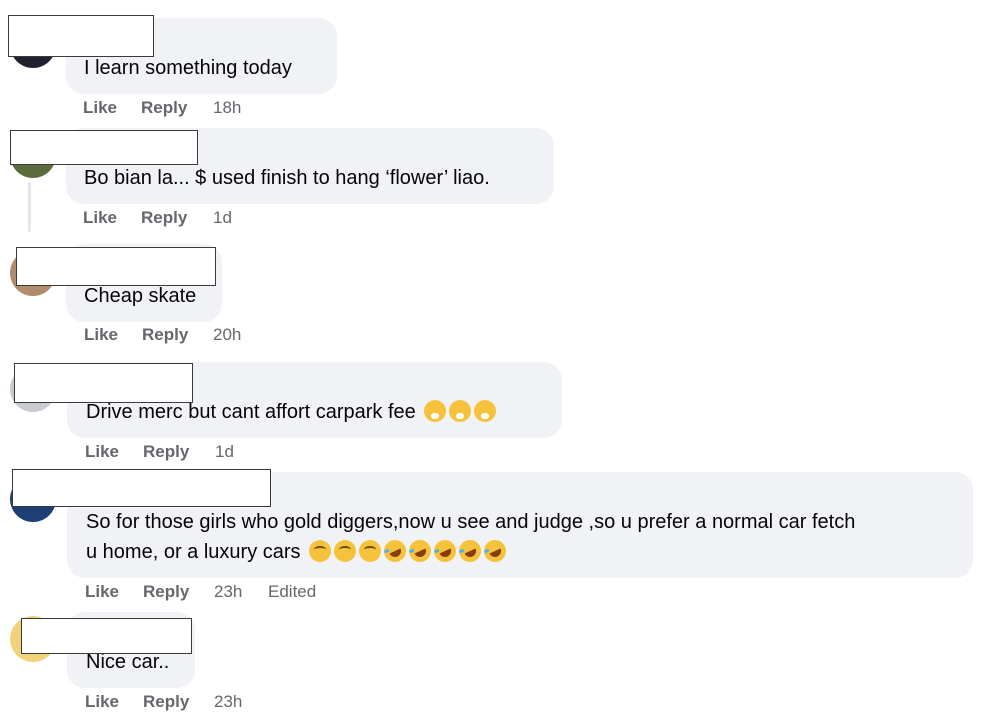 Image resolution: width=997 pixels, height=721 pixels. What do you see at coordinates (166, 702) in the screenshot?
I see `reply-button: Reply` at bounding box center [166, 702].